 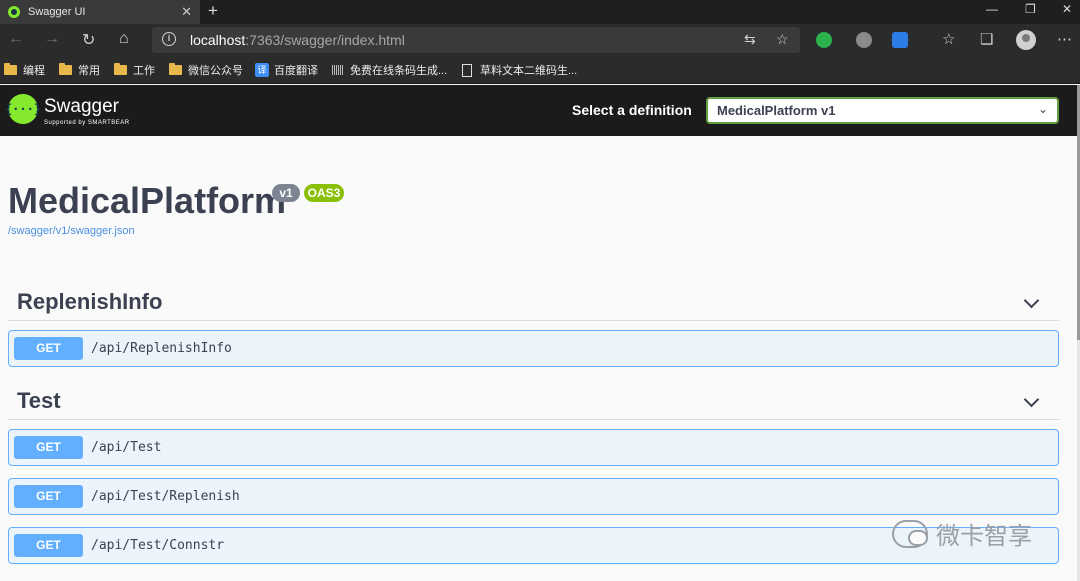 I want to click on definition-select: MedicalPlatform v1 ⌄, so click(x=882, y=110).